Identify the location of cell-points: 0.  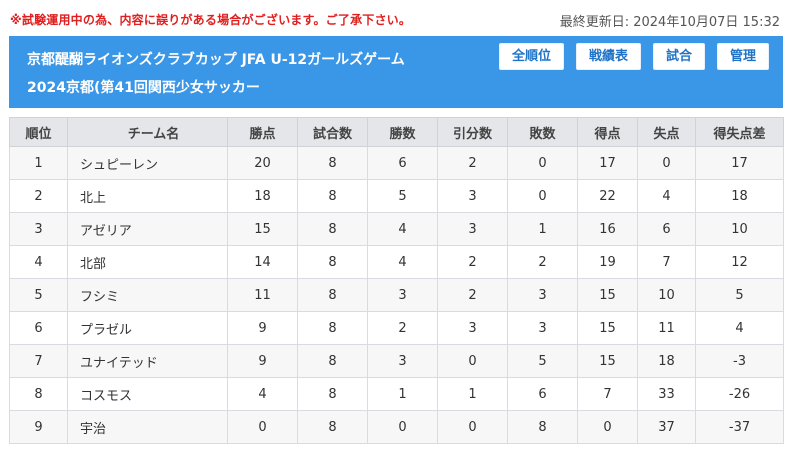
(262, 427).